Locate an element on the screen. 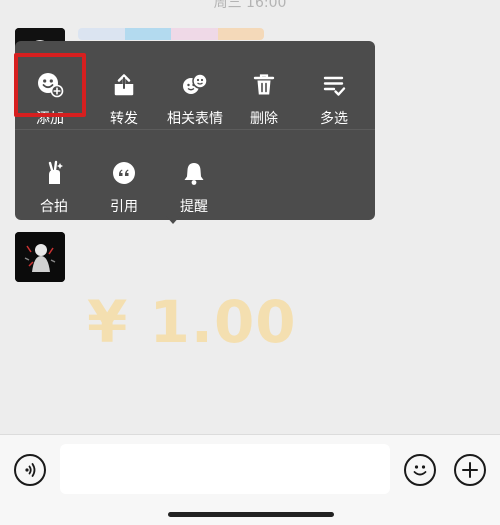 This screenshot has height=525, width=500. reminder-bell-icon is located at coordinates (194, 174).